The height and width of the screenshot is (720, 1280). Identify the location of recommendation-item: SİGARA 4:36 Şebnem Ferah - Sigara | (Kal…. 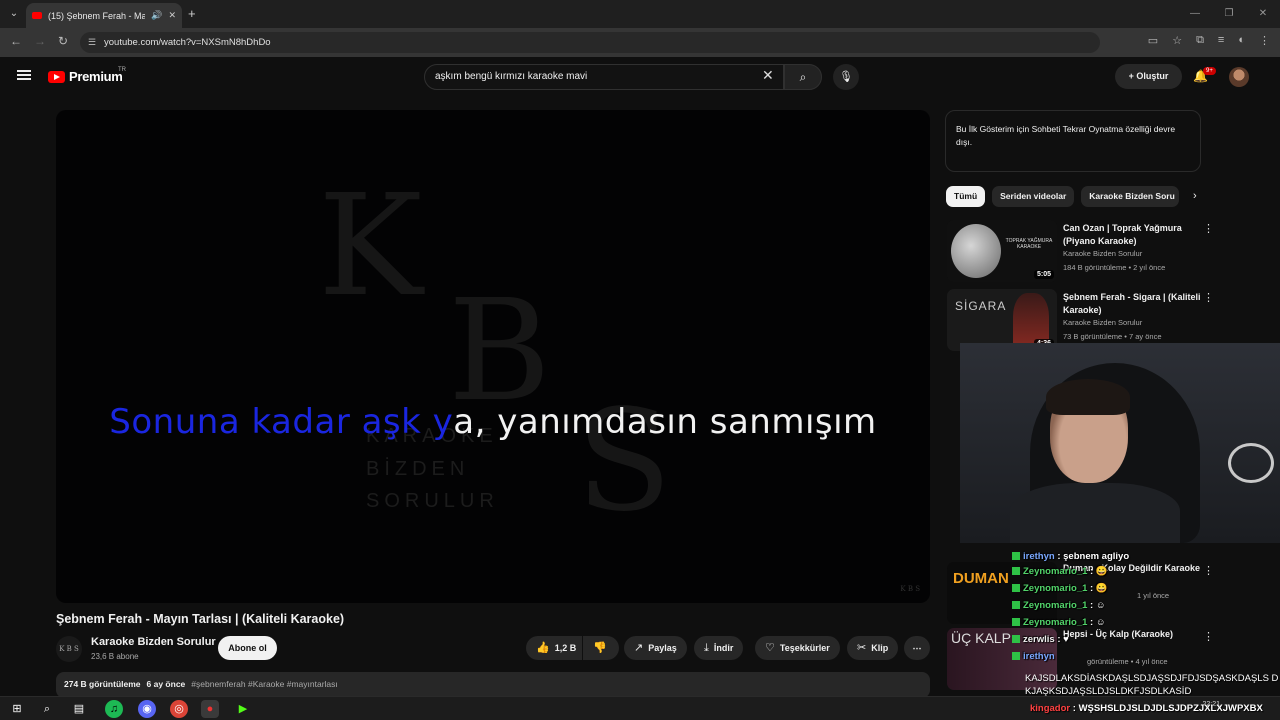
(1082, 320).